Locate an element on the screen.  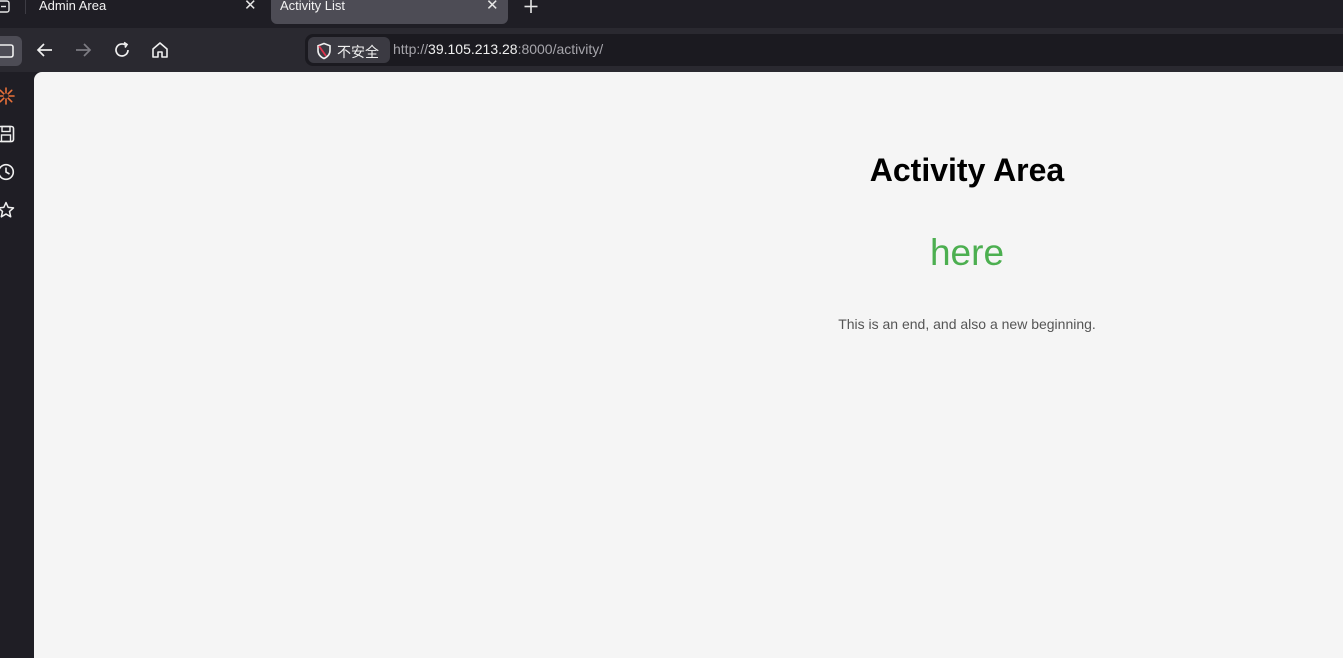
sidebar-toggle-icon is located at coordinates (11, 51).